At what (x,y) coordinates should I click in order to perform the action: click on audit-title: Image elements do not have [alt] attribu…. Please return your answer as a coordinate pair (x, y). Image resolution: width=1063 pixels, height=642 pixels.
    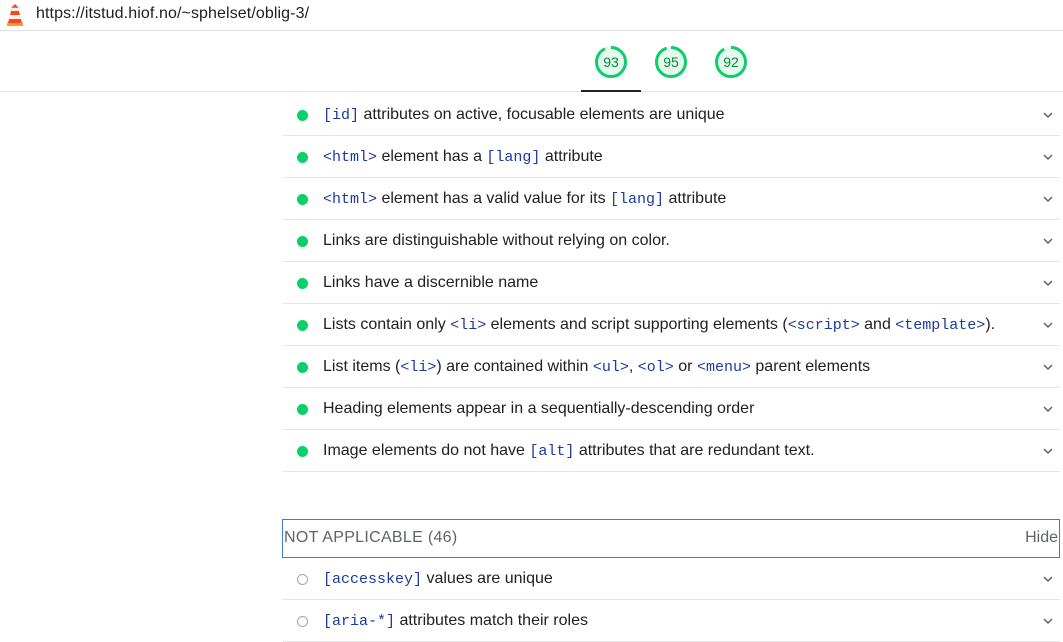
    Looking at the image, I should click on (569, 451).